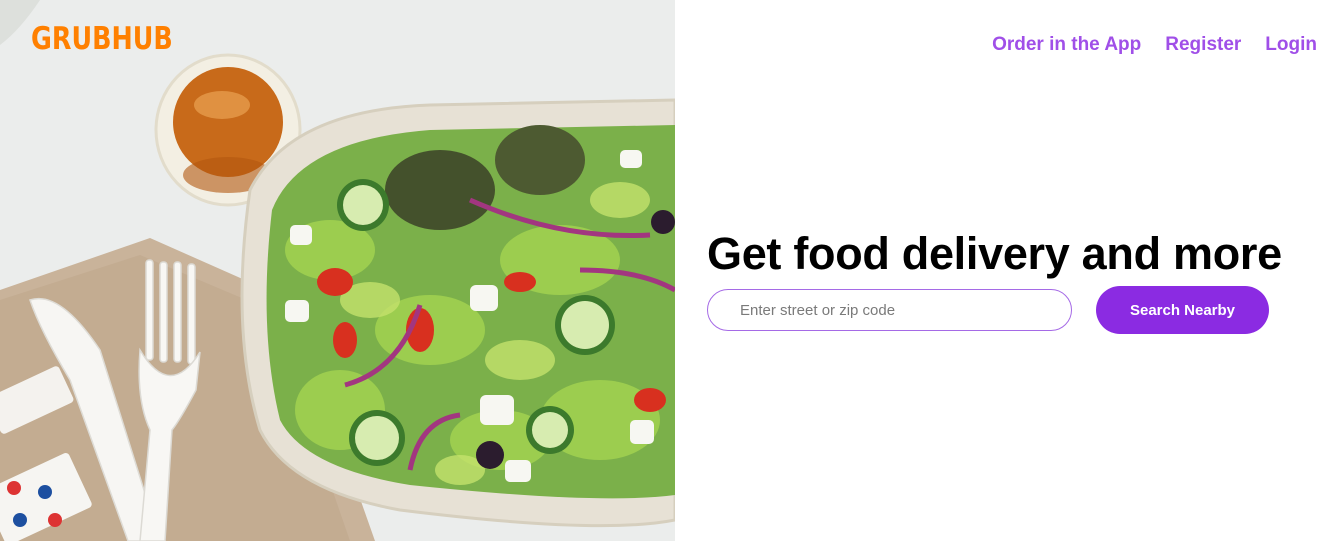 This screenshot has width=1332, height=541. What do you see at coordinates (102, 39) in the screenshot?
I see `grubhub-logo: GRUBHUB` at bounding box center [102, 39].